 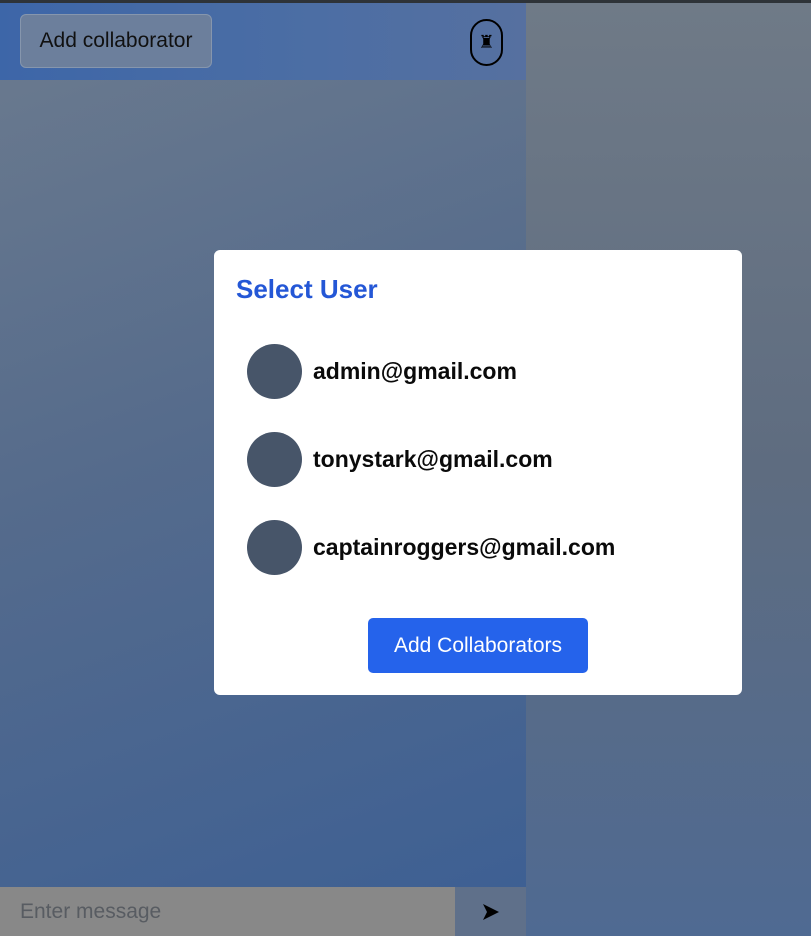 I want to click on user-email: tonystark@gmail.com, so click(x=433, y=458).